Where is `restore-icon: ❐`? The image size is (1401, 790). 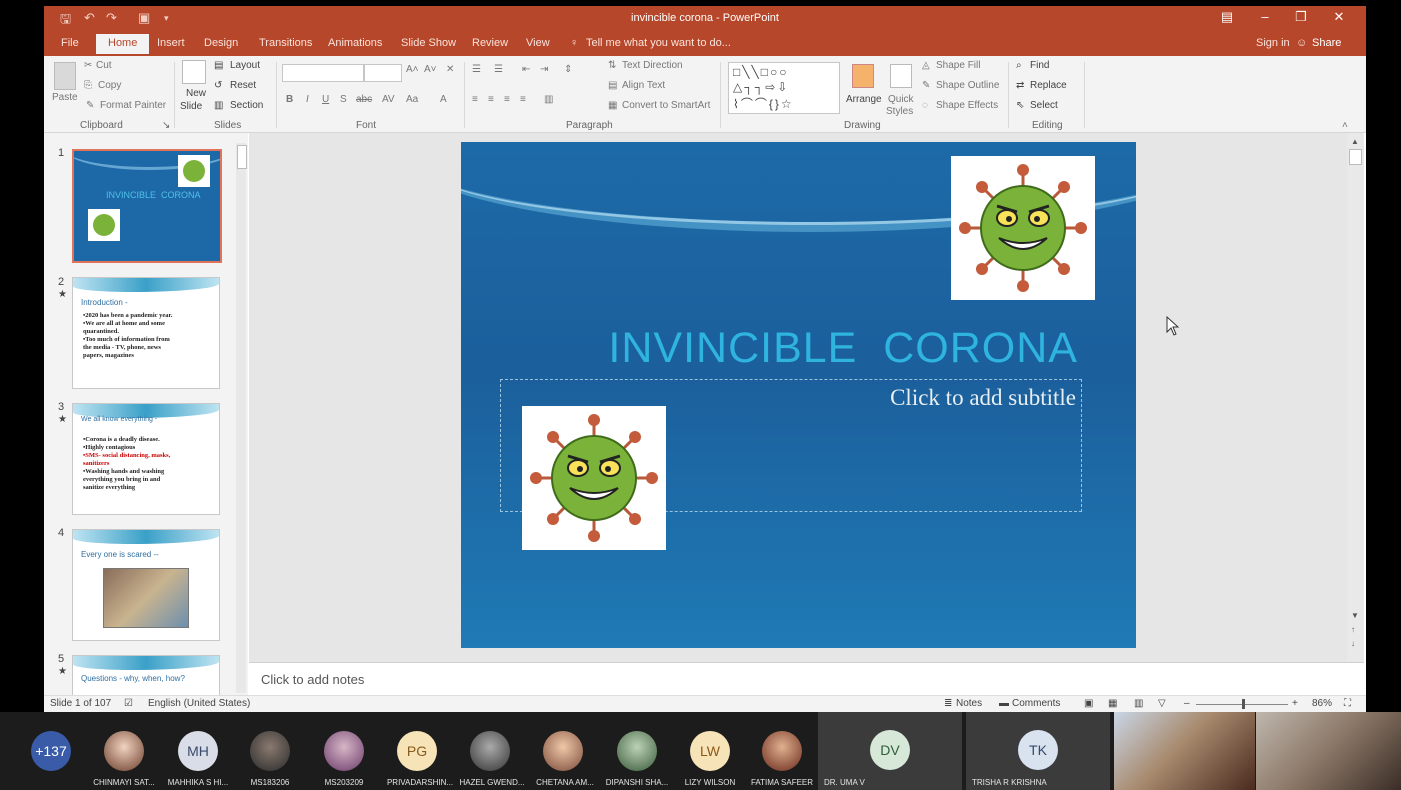 restore-icon: ❐ is located at coordinates (1301, 17).